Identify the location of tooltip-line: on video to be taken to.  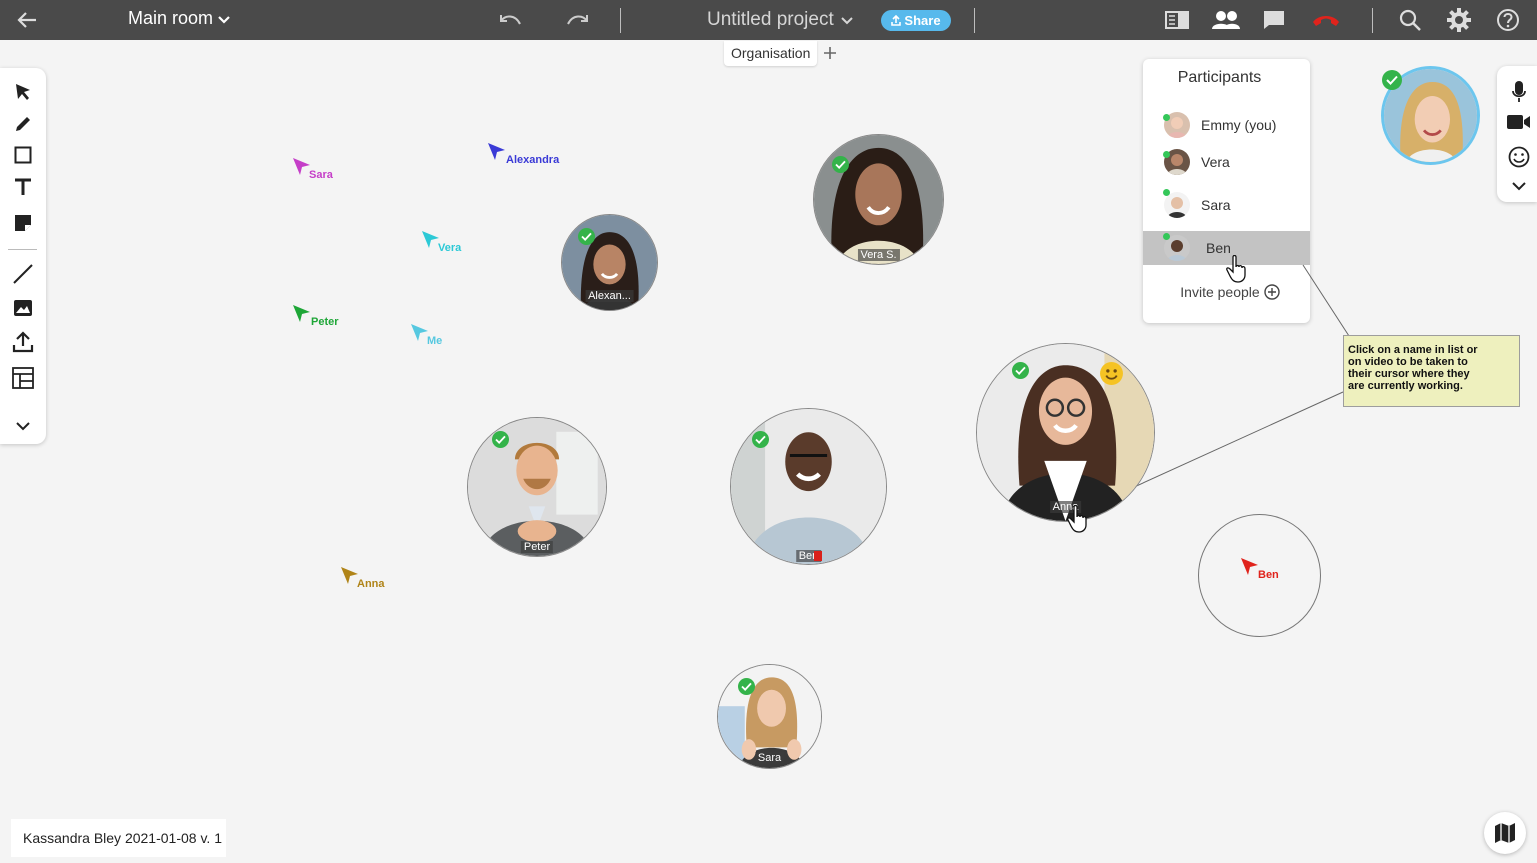
(1408, 362).